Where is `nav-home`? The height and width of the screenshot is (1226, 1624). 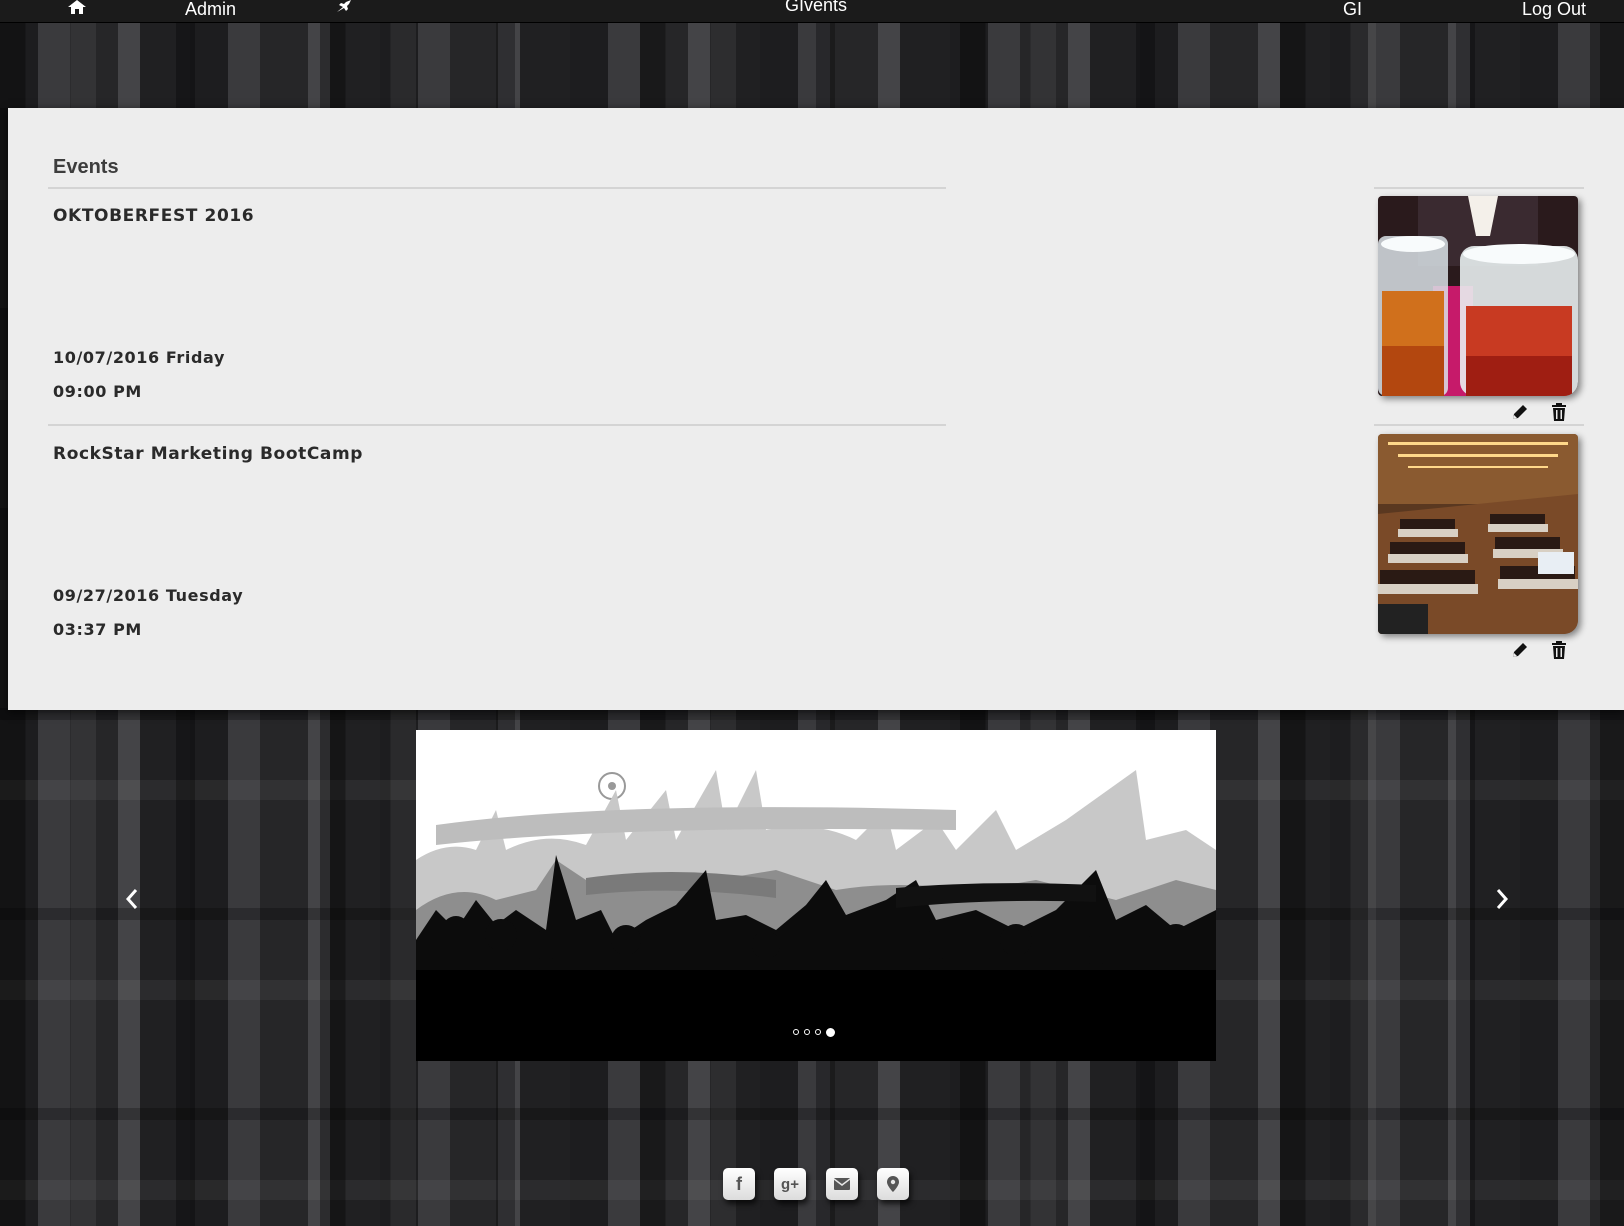 nav-home is located at coordinates (77, 7).